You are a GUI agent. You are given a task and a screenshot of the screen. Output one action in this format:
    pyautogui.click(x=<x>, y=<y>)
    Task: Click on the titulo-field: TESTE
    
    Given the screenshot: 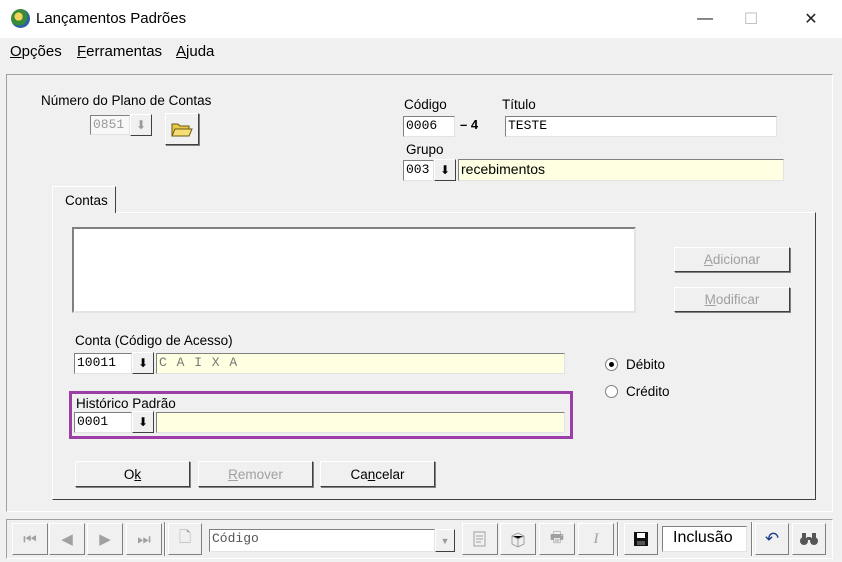 What is the action you would take?
    pyautogui.click(x=641, y=126)
    